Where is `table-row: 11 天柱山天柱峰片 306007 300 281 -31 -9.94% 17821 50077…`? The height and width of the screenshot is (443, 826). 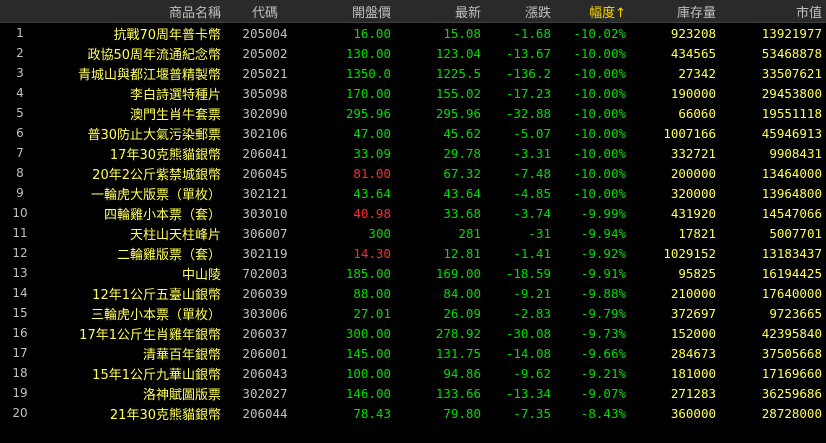
table-row: 11 天柱山天柱峰片 306007 300 281 -31 -9.94% 17821 50077… is located at coordinates (413, 233).